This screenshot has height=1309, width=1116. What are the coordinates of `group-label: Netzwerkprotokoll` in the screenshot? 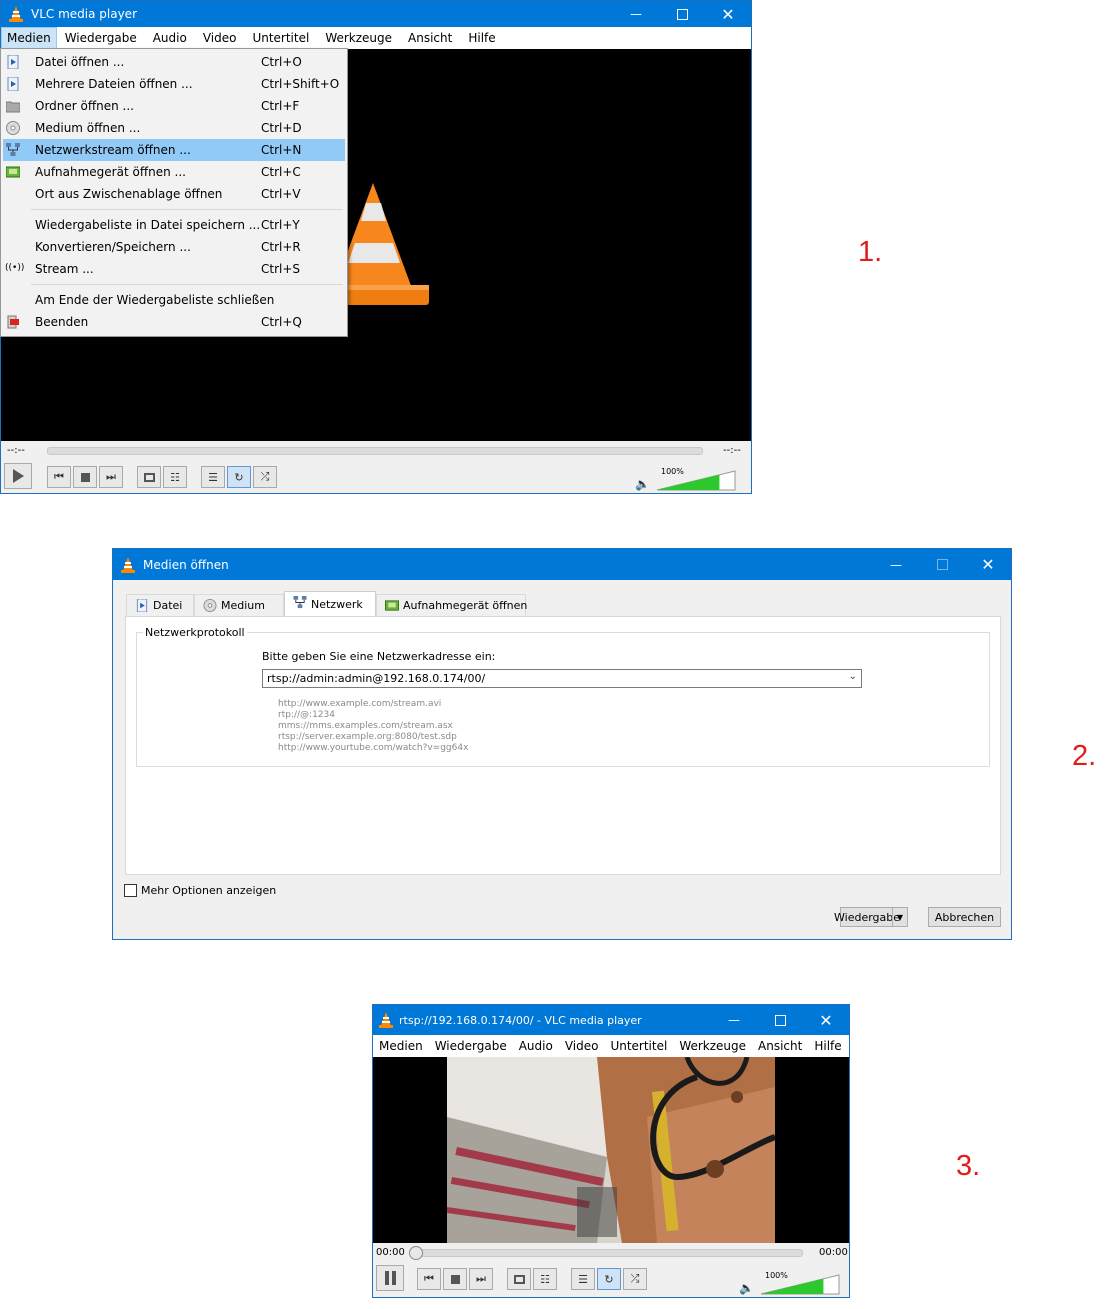 It's located at (195, 632).